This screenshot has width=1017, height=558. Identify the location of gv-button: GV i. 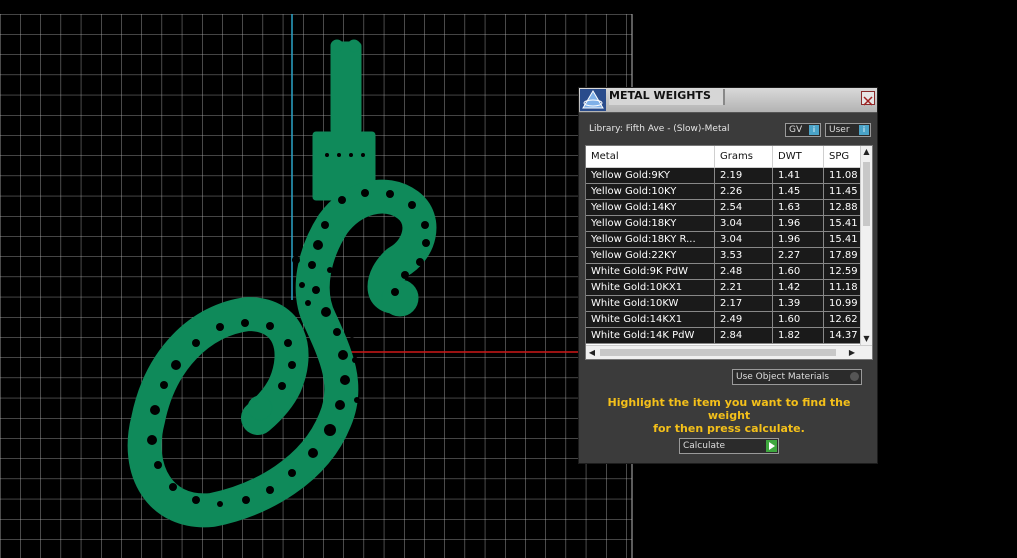
(803, 130).